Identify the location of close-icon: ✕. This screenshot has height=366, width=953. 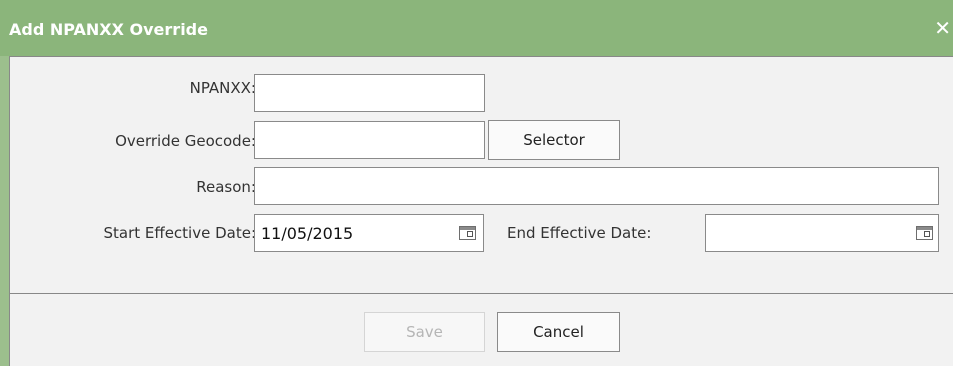
(942, 28).